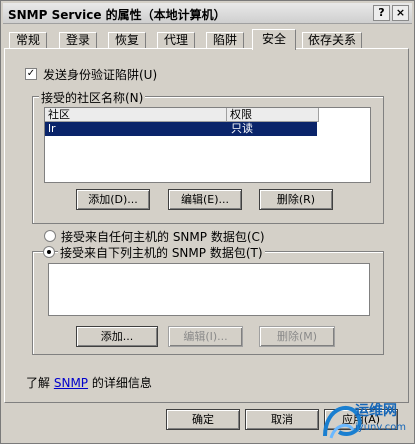 The image size is (415, 444). Describe the element at coordinates (78, 40) in the screenshot. I see `tab-logon: 登录` at that location.